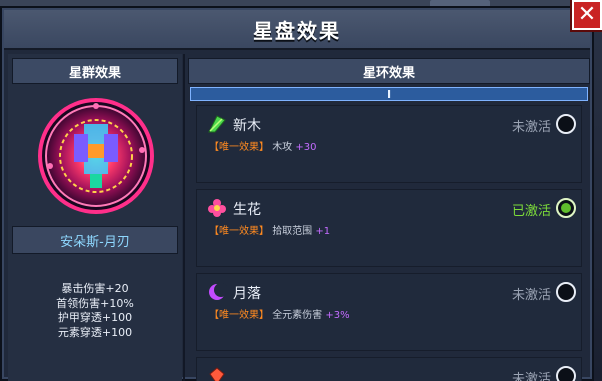 The image size is (602, 381). I want to click on stat-line: 护甲穿透+100, so click(95, 317).